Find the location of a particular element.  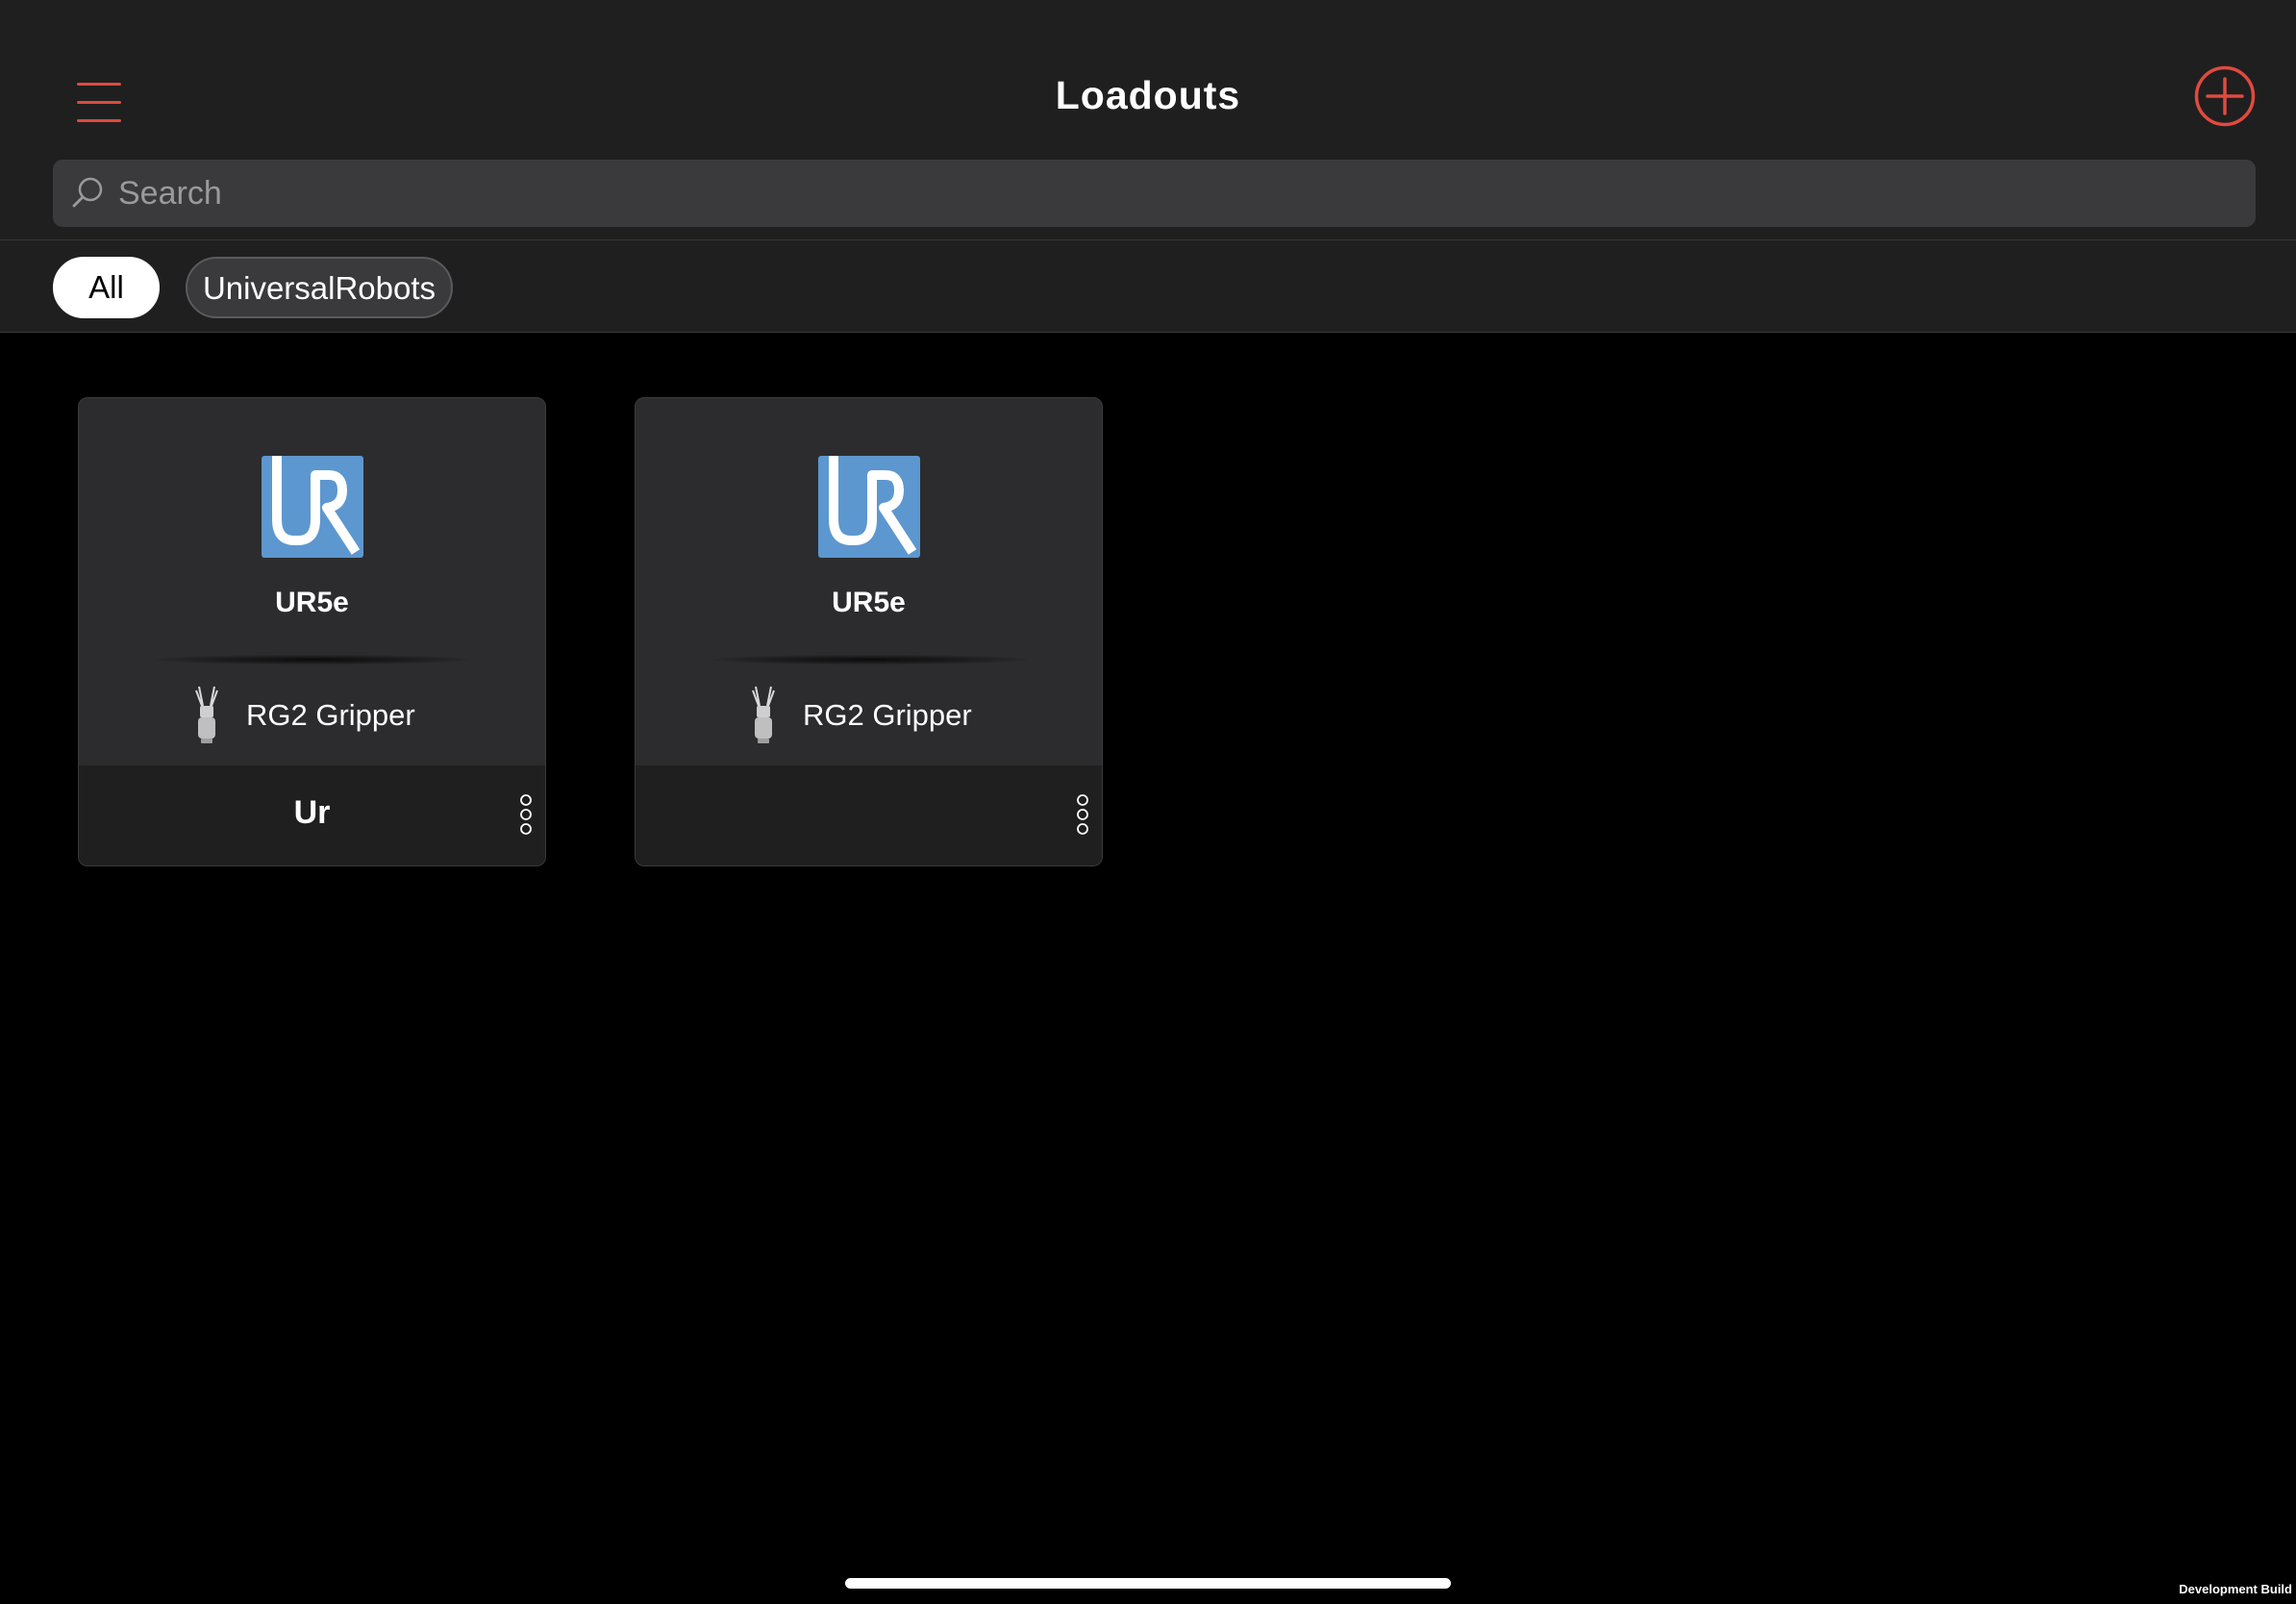

loadout-card: UR5e RG2 Gripper is located at coordinates (869, 631).